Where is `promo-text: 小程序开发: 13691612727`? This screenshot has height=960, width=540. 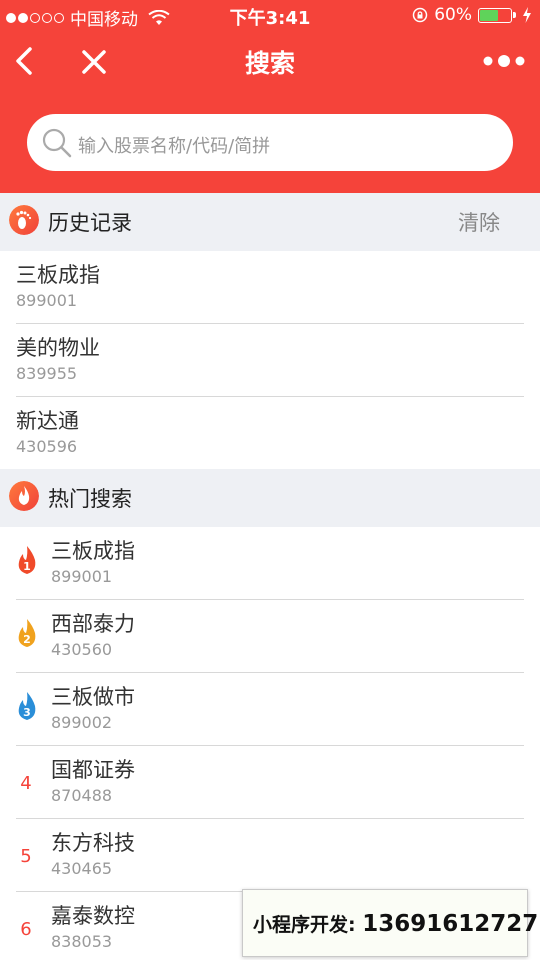
promo-text: 小程序开发: 13691612727 is located at coordinates (395, 923).